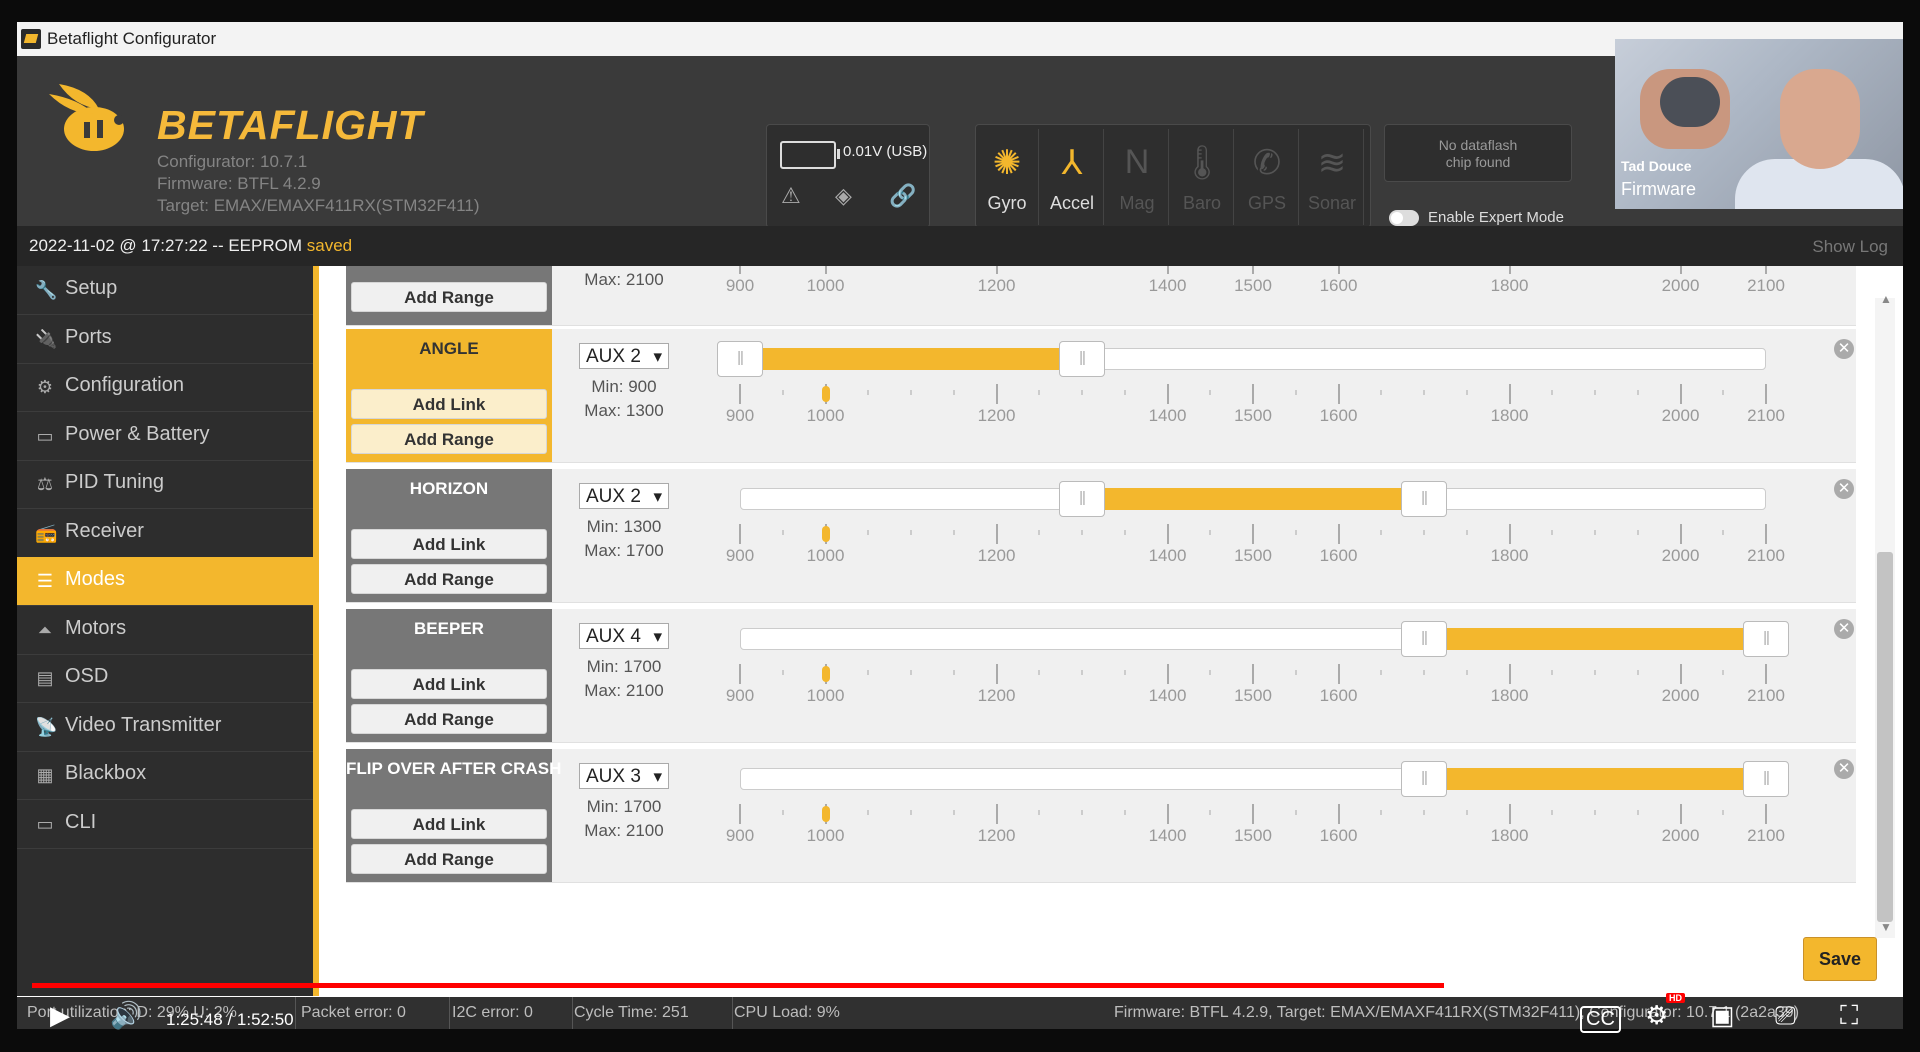  Describe the element at coordinates (165, 484) in the screenshot. I see `sidebar-item-pid-tuning: ⚖ PID Tuning` at that location.